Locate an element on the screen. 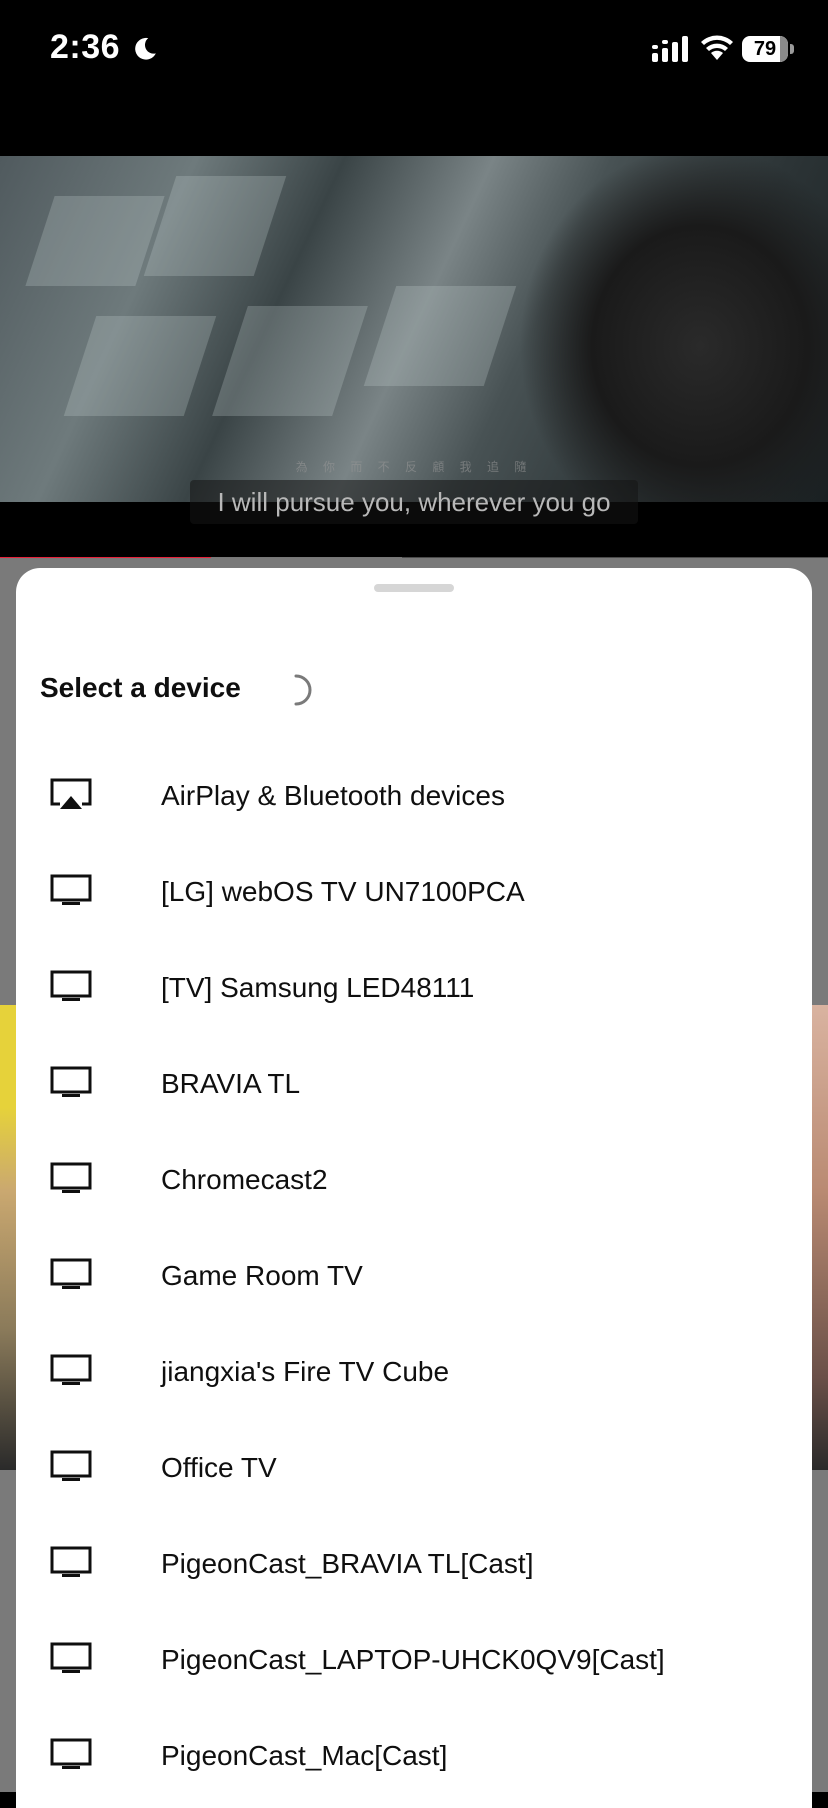 The image size is (828, 1808). status-time: 2:36 is located at coordinates (85, 47).